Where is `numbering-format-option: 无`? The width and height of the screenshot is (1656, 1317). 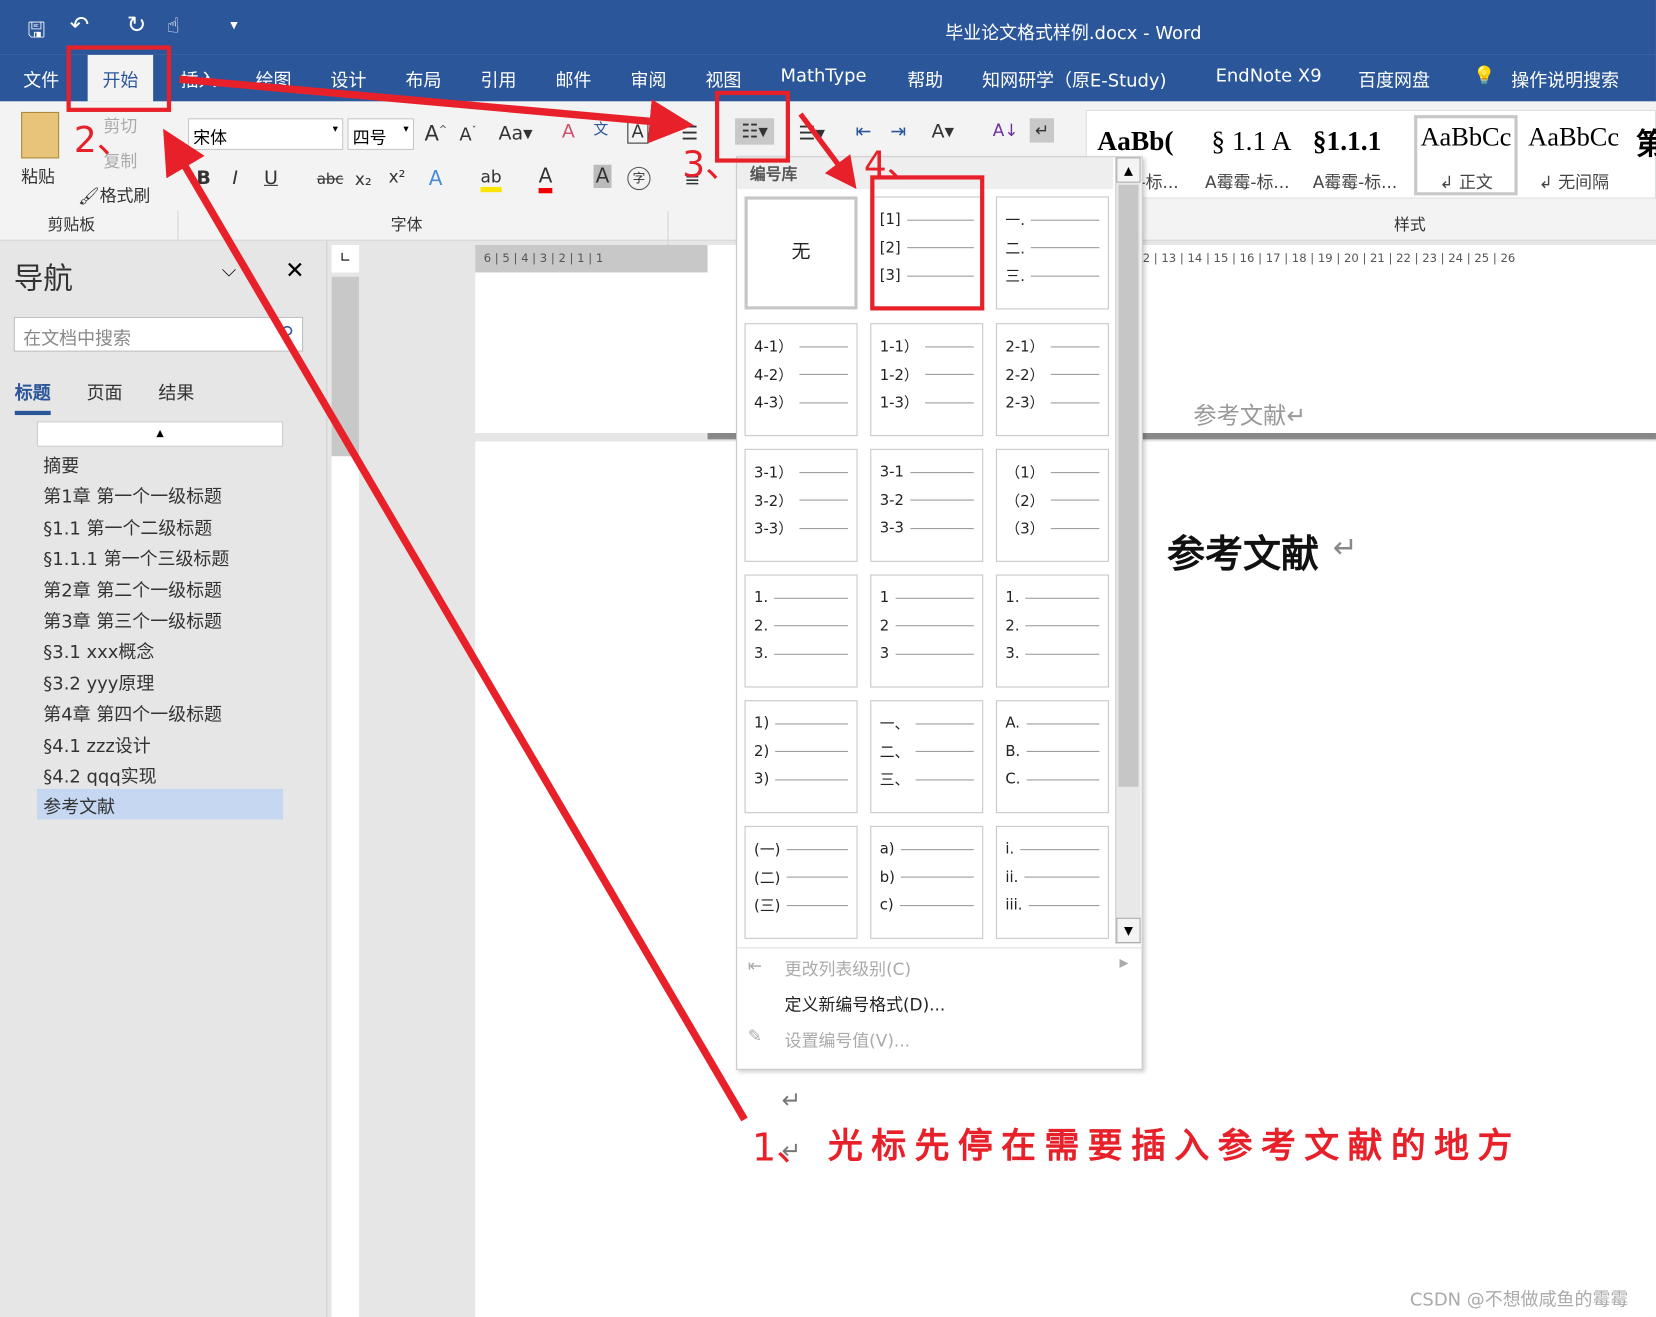
numbering-format-option: 无 is located at coordinates (801, 253).